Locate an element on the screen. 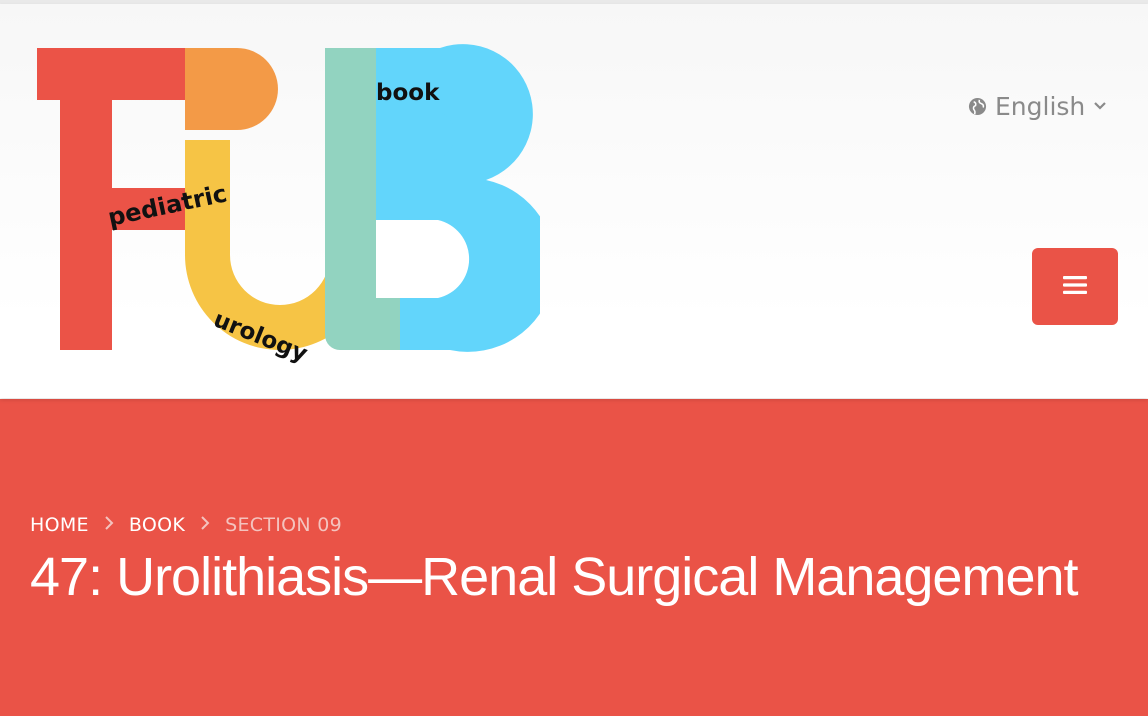  menu-toggle-button is located at coordinates (1075, 286).